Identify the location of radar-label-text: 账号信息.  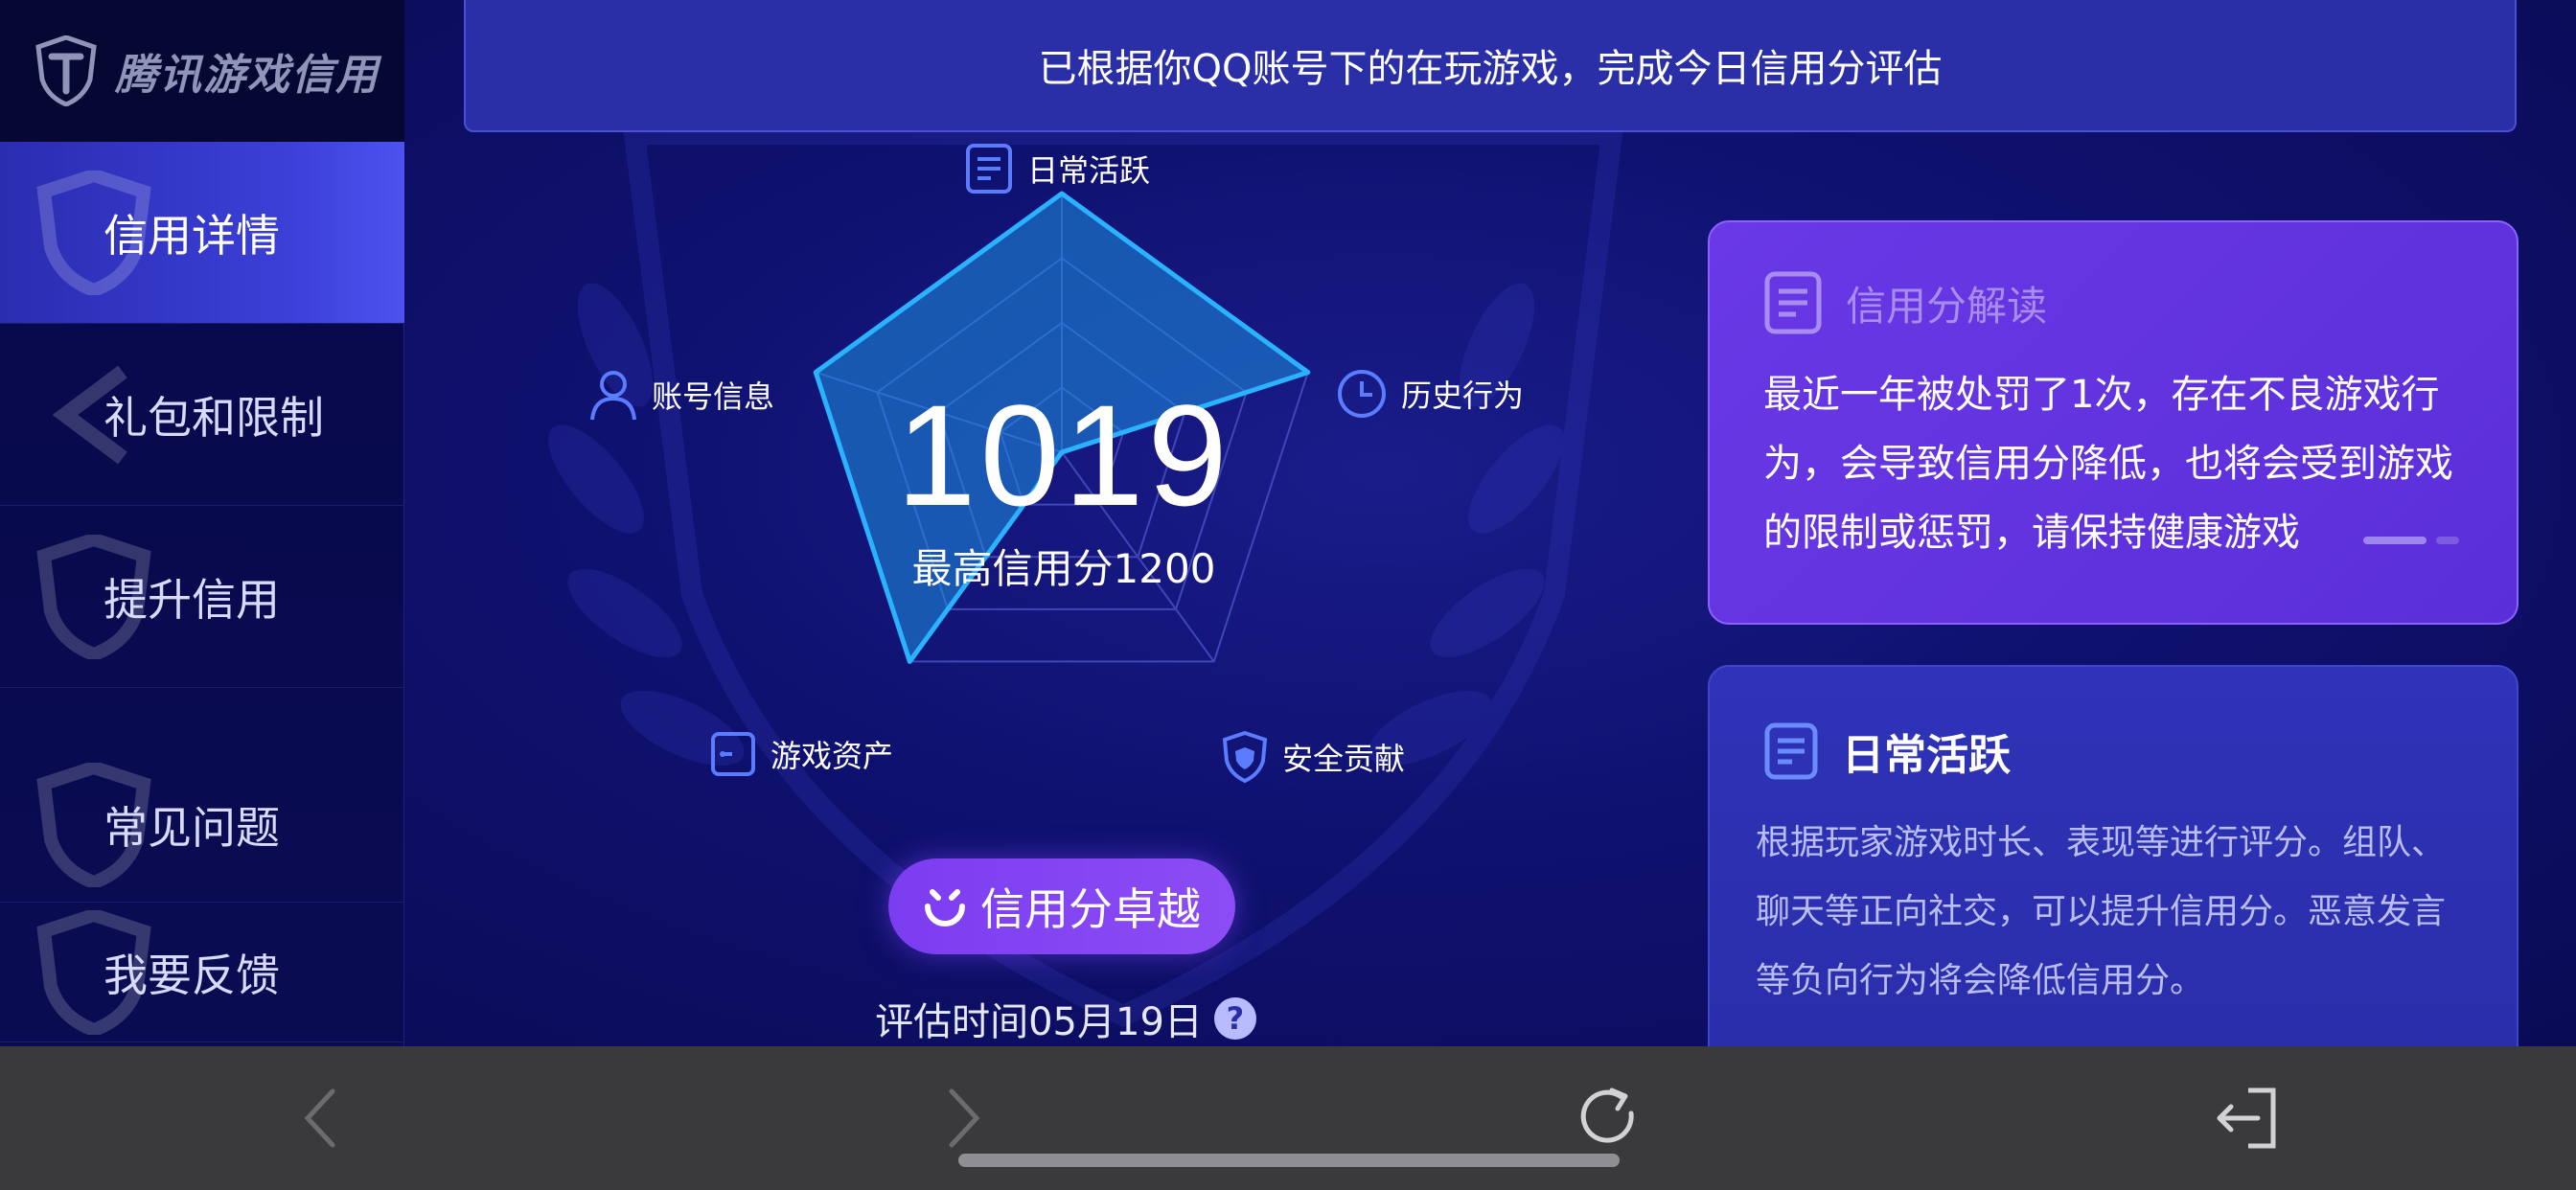
(713, 397).